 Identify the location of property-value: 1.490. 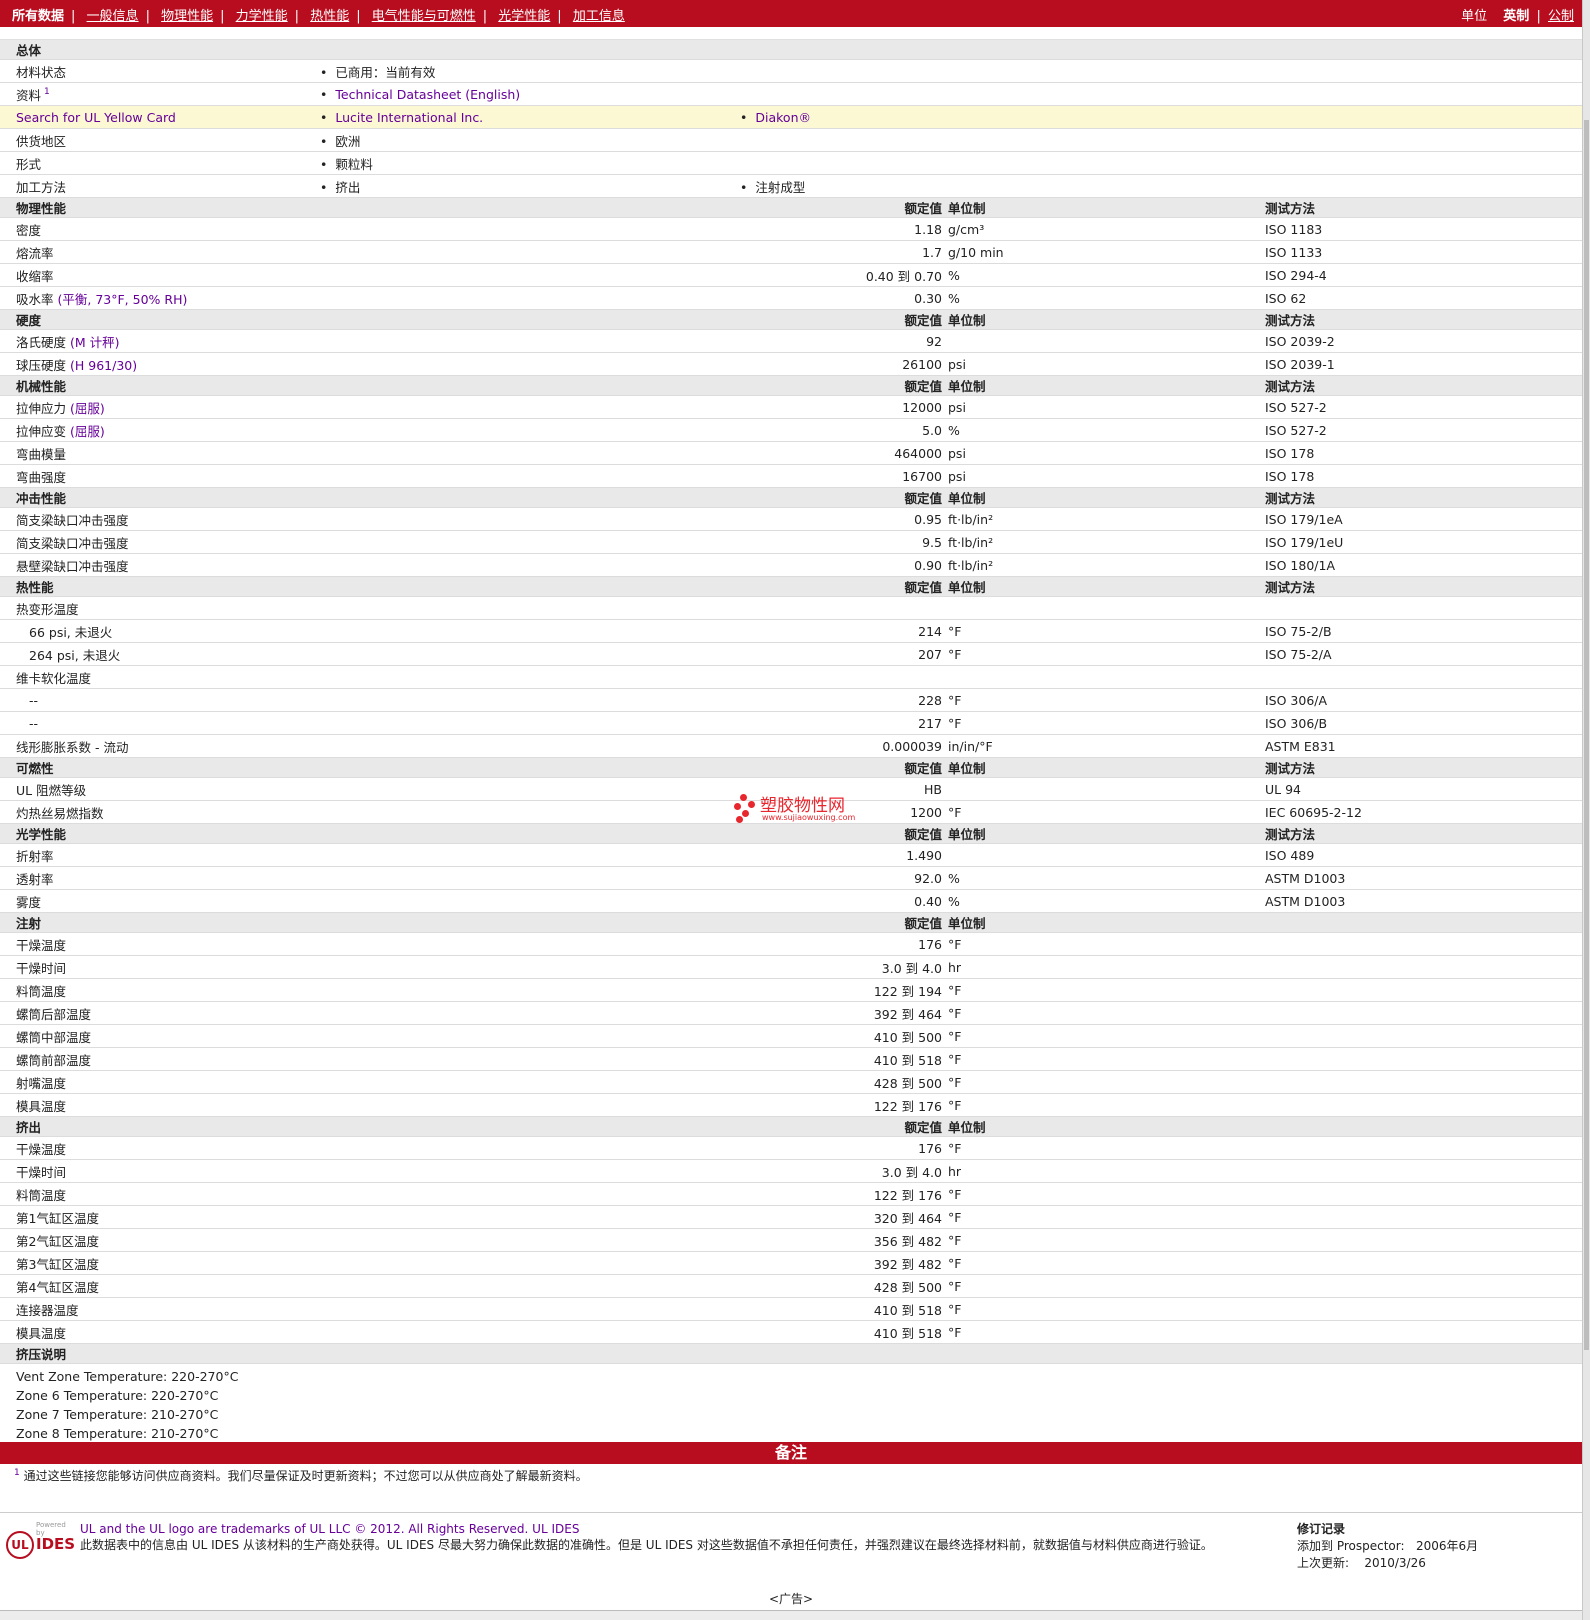
(844, 855).